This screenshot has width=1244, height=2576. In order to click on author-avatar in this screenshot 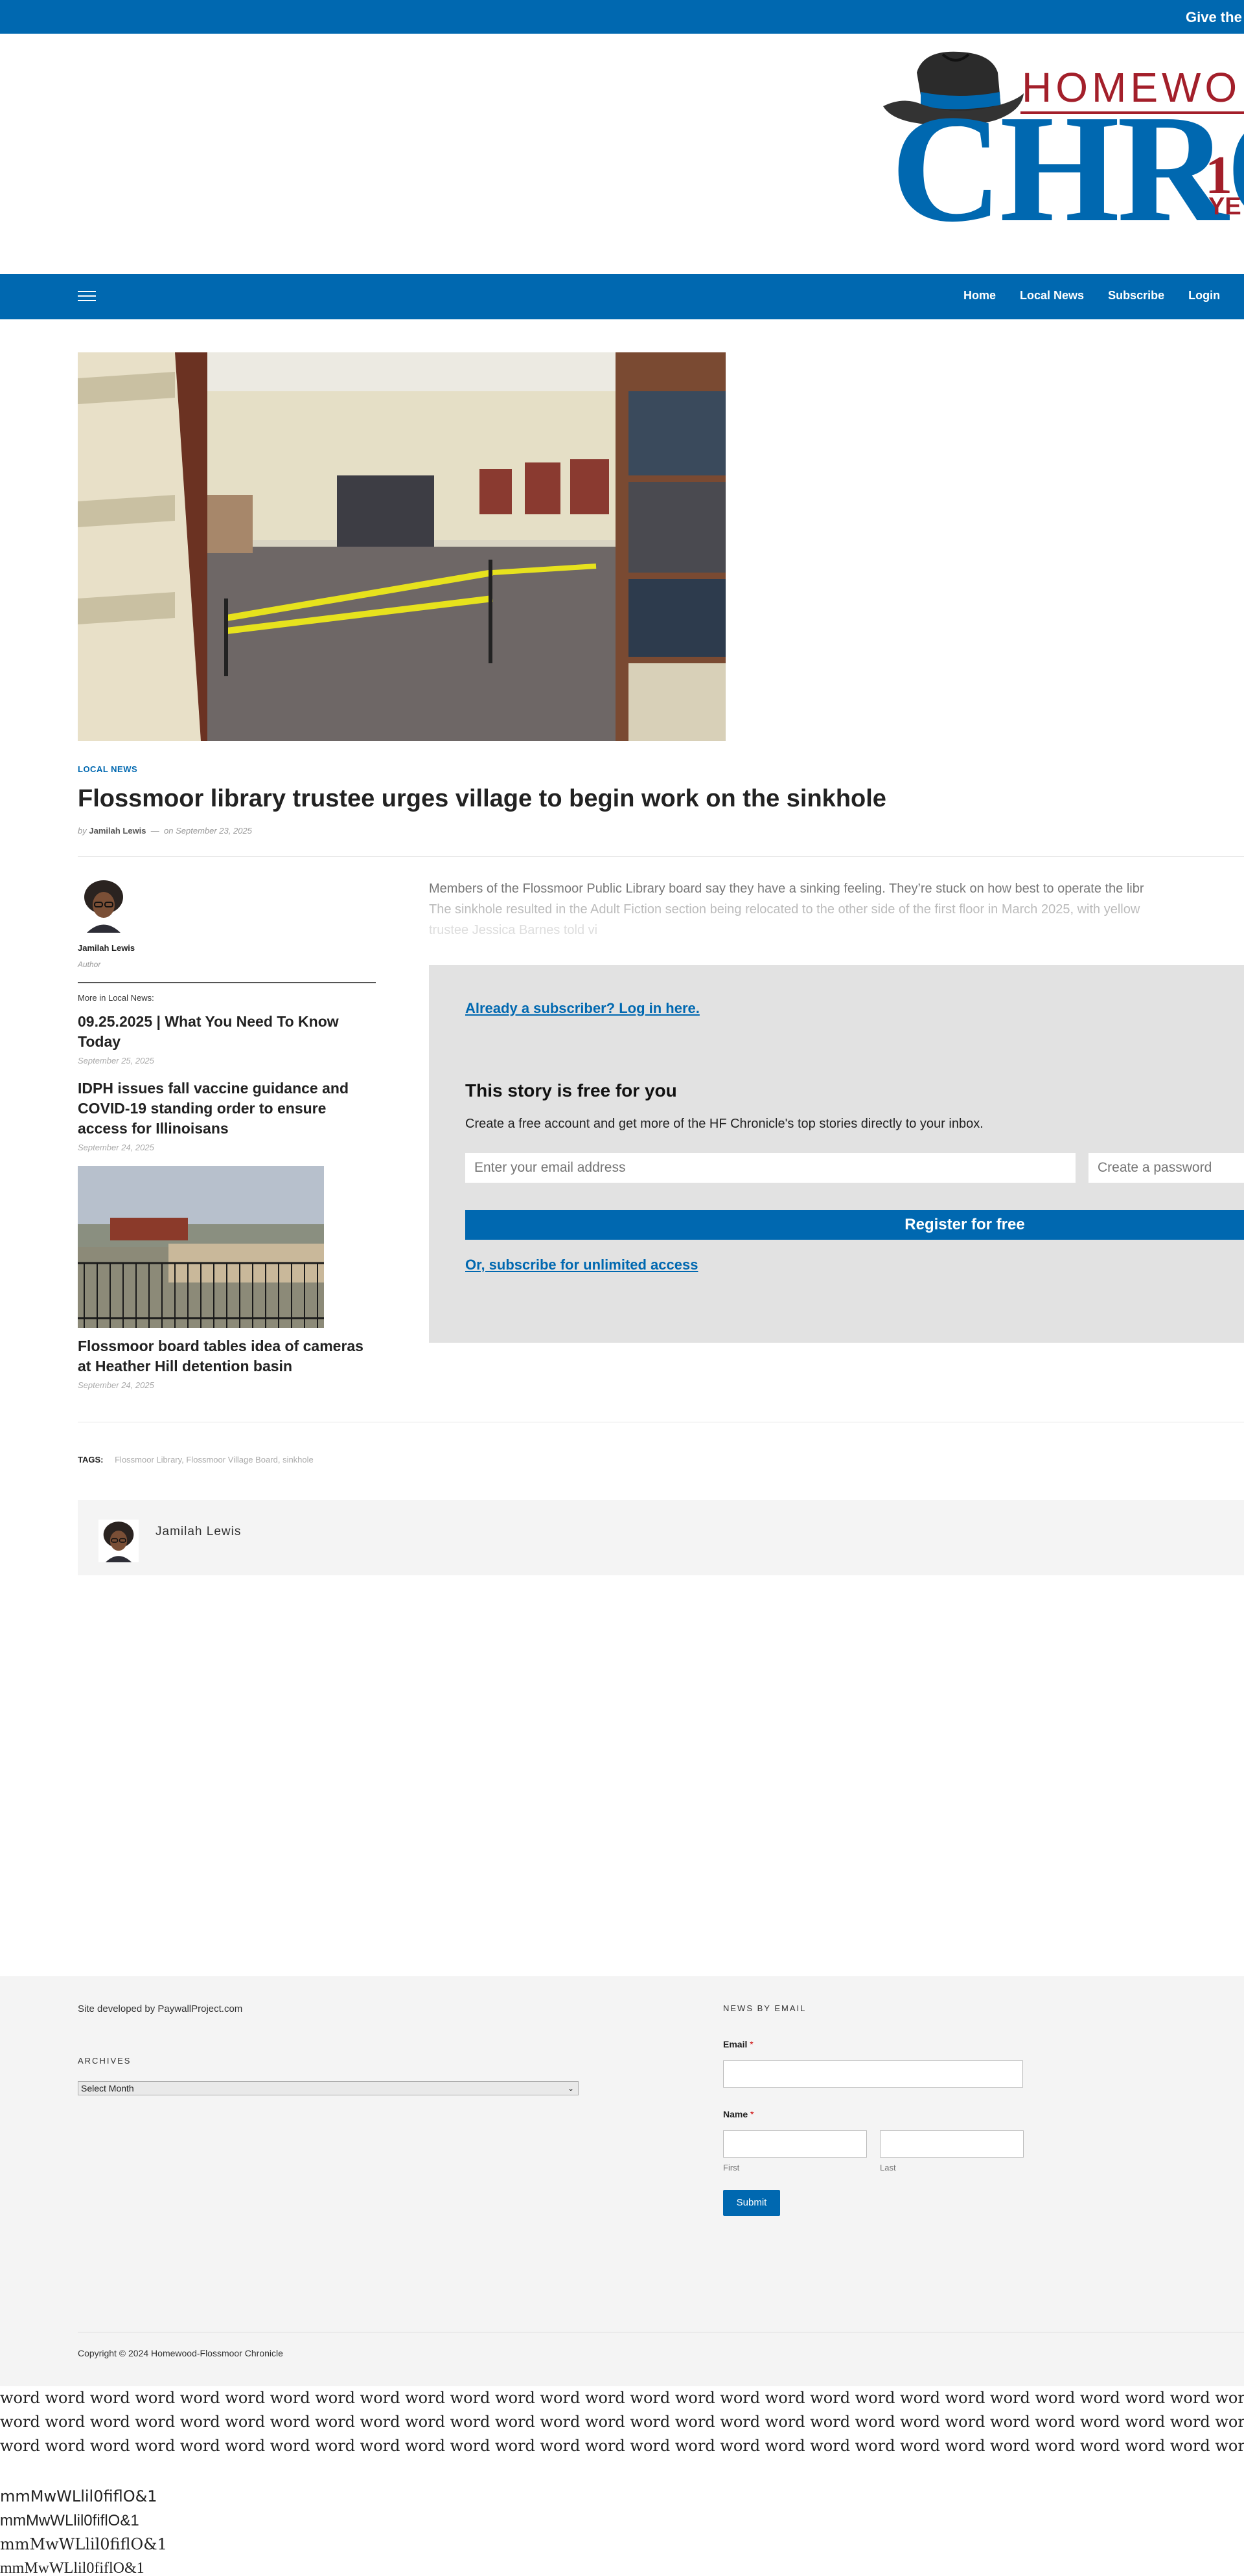, I will do `click(104, 905)`.